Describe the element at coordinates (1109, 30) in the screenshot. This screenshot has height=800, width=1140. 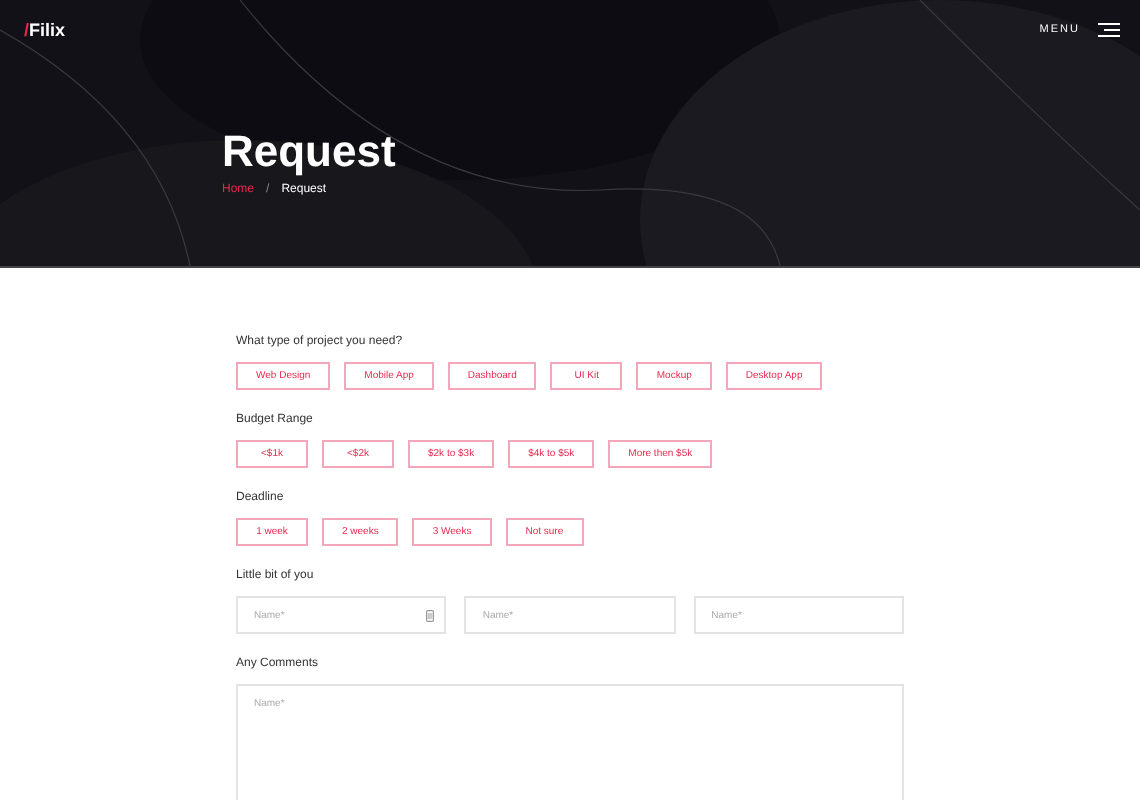
I see `menu-icon` at that location.